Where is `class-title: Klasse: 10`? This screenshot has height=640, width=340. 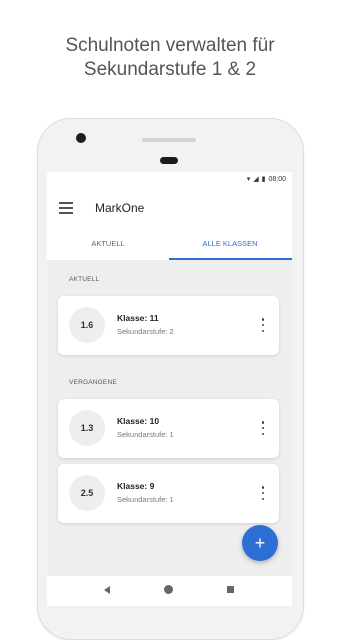
class-title: Klasse: 10 is located at coordinates (138, 421).